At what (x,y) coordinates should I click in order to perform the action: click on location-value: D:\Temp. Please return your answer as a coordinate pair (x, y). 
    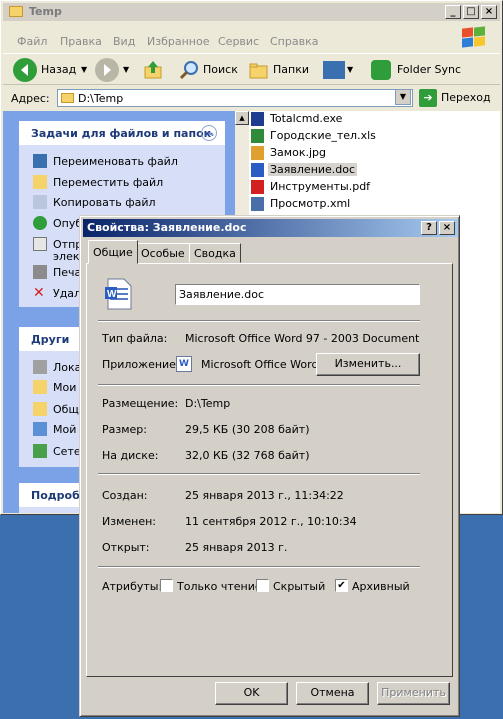
    Looking at the image, I should click on (208, 403).